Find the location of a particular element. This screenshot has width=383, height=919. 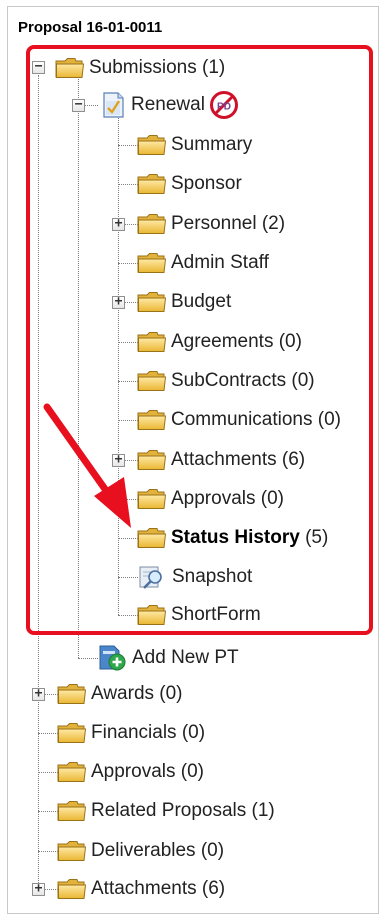

tree-node-related-proposals: Related Proposals (1) is located at coordinates (166, 811).